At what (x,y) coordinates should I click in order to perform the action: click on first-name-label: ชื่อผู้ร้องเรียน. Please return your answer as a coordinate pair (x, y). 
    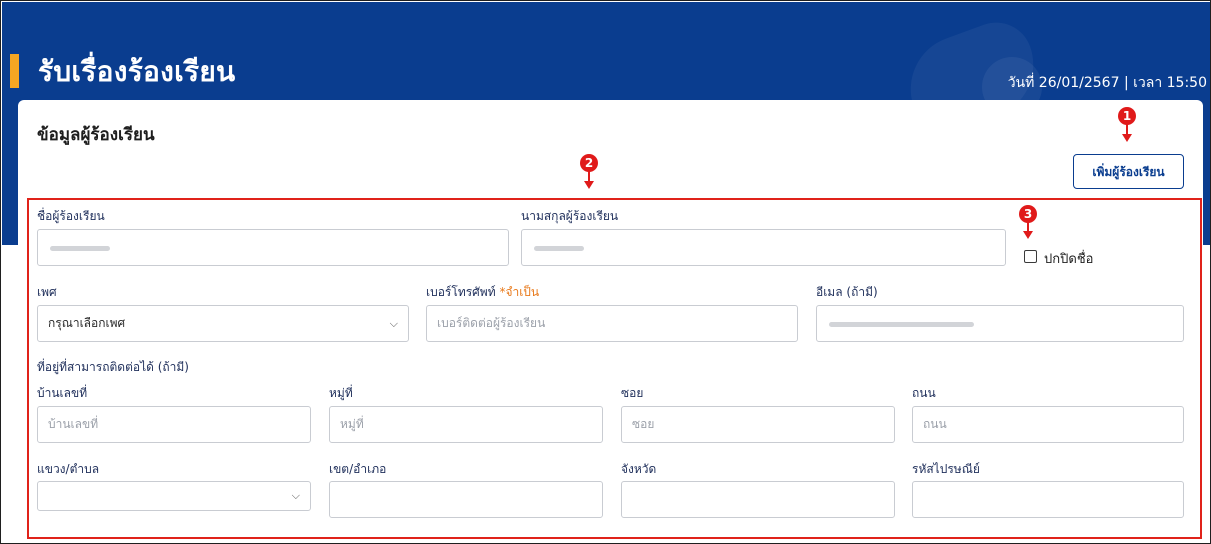
    Looking at the image, I should click on (71, 216).